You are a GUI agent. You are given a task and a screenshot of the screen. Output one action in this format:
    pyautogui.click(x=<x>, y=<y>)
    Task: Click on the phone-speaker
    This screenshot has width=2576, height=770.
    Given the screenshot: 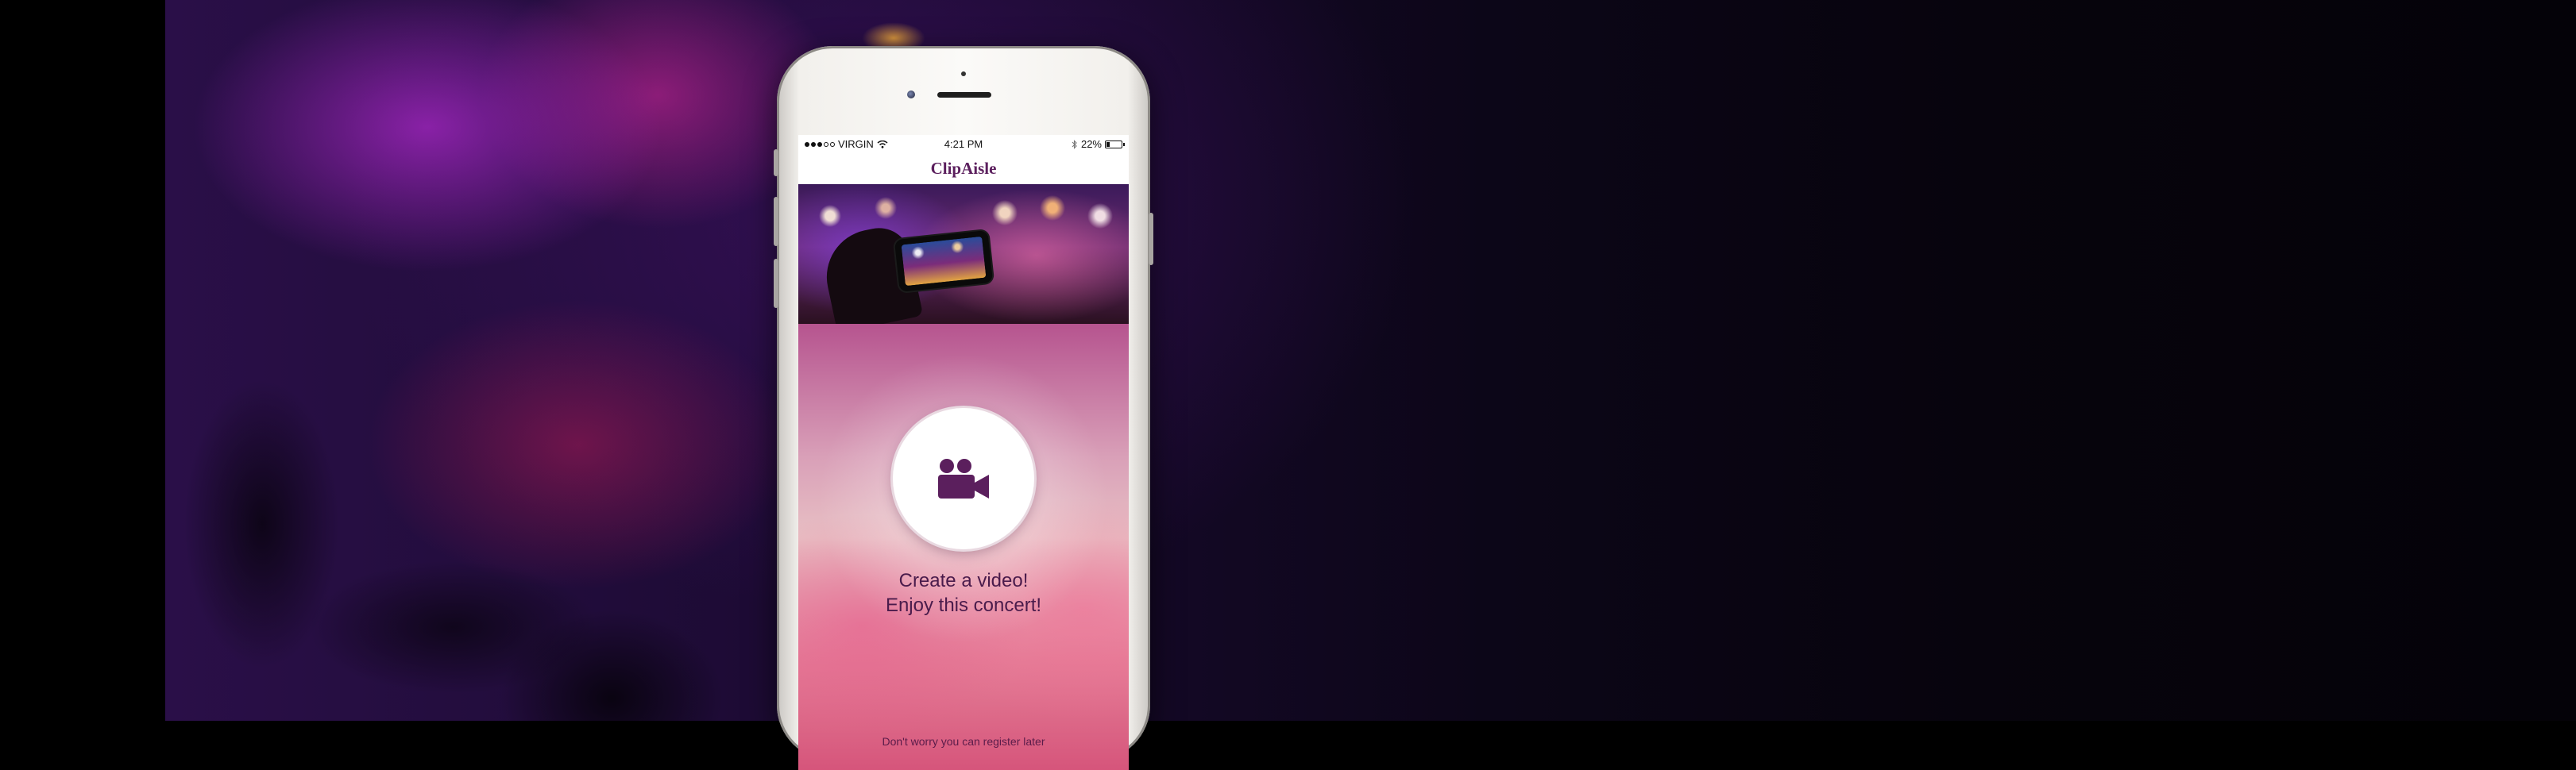 What is the action you would take?
    pyautogui.click(x=964, y=95)
    